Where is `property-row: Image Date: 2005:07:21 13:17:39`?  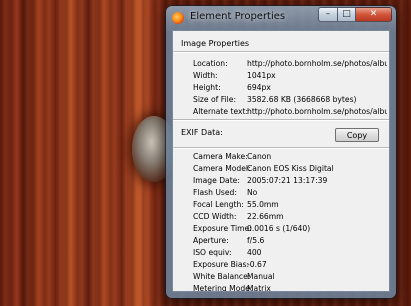 property-row: Image Date: 2005:07:21 13:17:39 is located at coordinates (285, 181).